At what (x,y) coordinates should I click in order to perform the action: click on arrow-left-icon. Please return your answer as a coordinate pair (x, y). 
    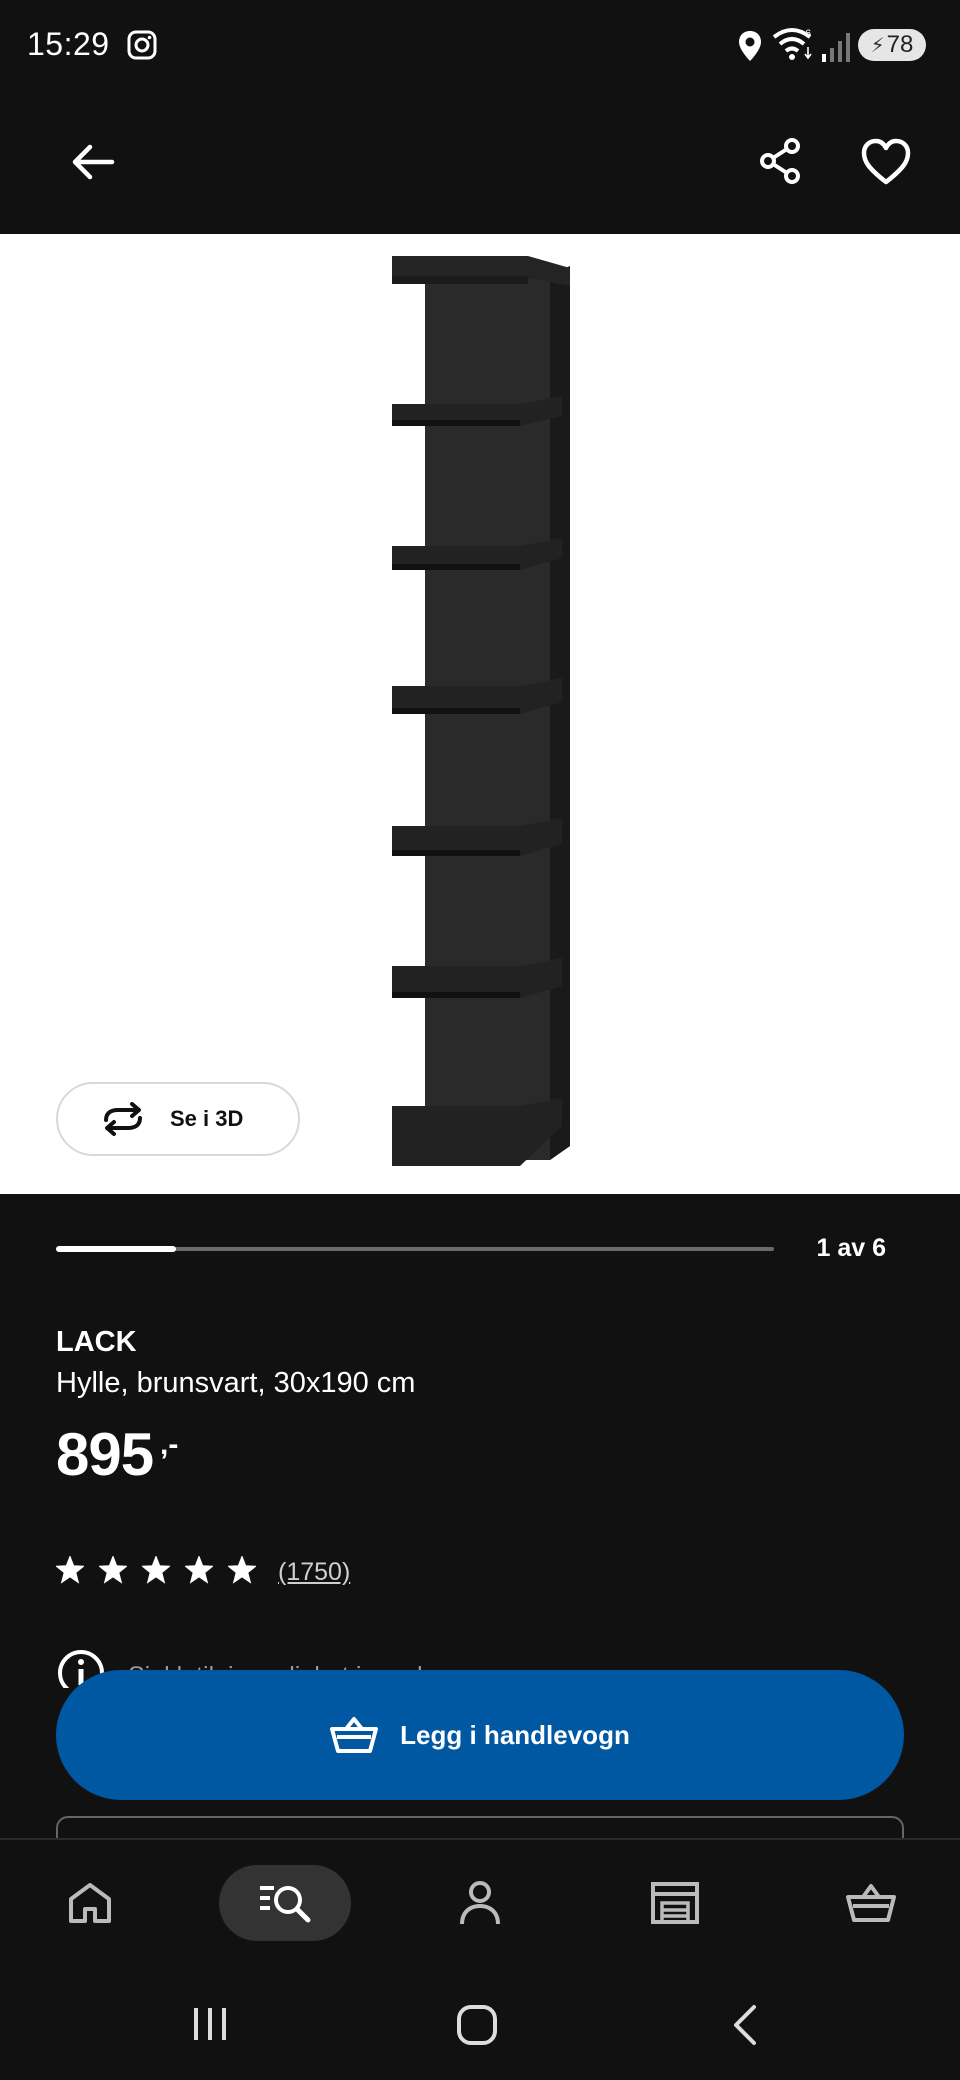
    Looking at the image, I should click on (94, 162).